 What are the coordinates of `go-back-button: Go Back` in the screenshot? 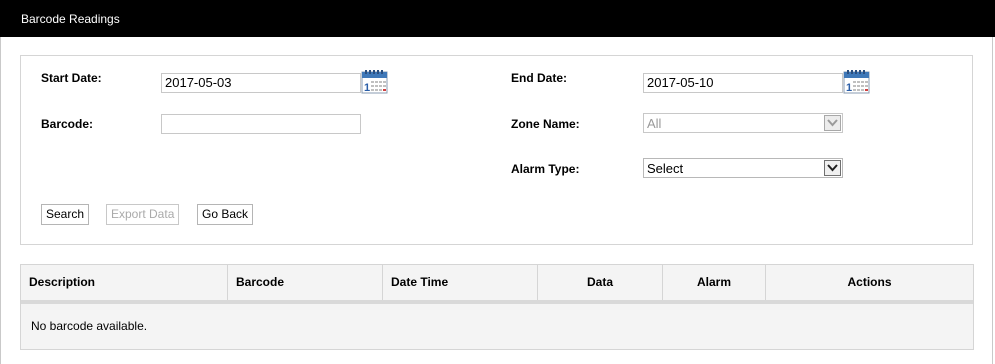 It's located at (225, 214).